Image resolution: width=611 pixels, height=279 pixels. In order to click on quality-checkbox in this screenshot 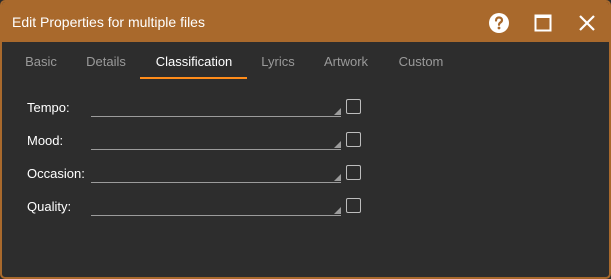, I will do `click(353, 205)`.